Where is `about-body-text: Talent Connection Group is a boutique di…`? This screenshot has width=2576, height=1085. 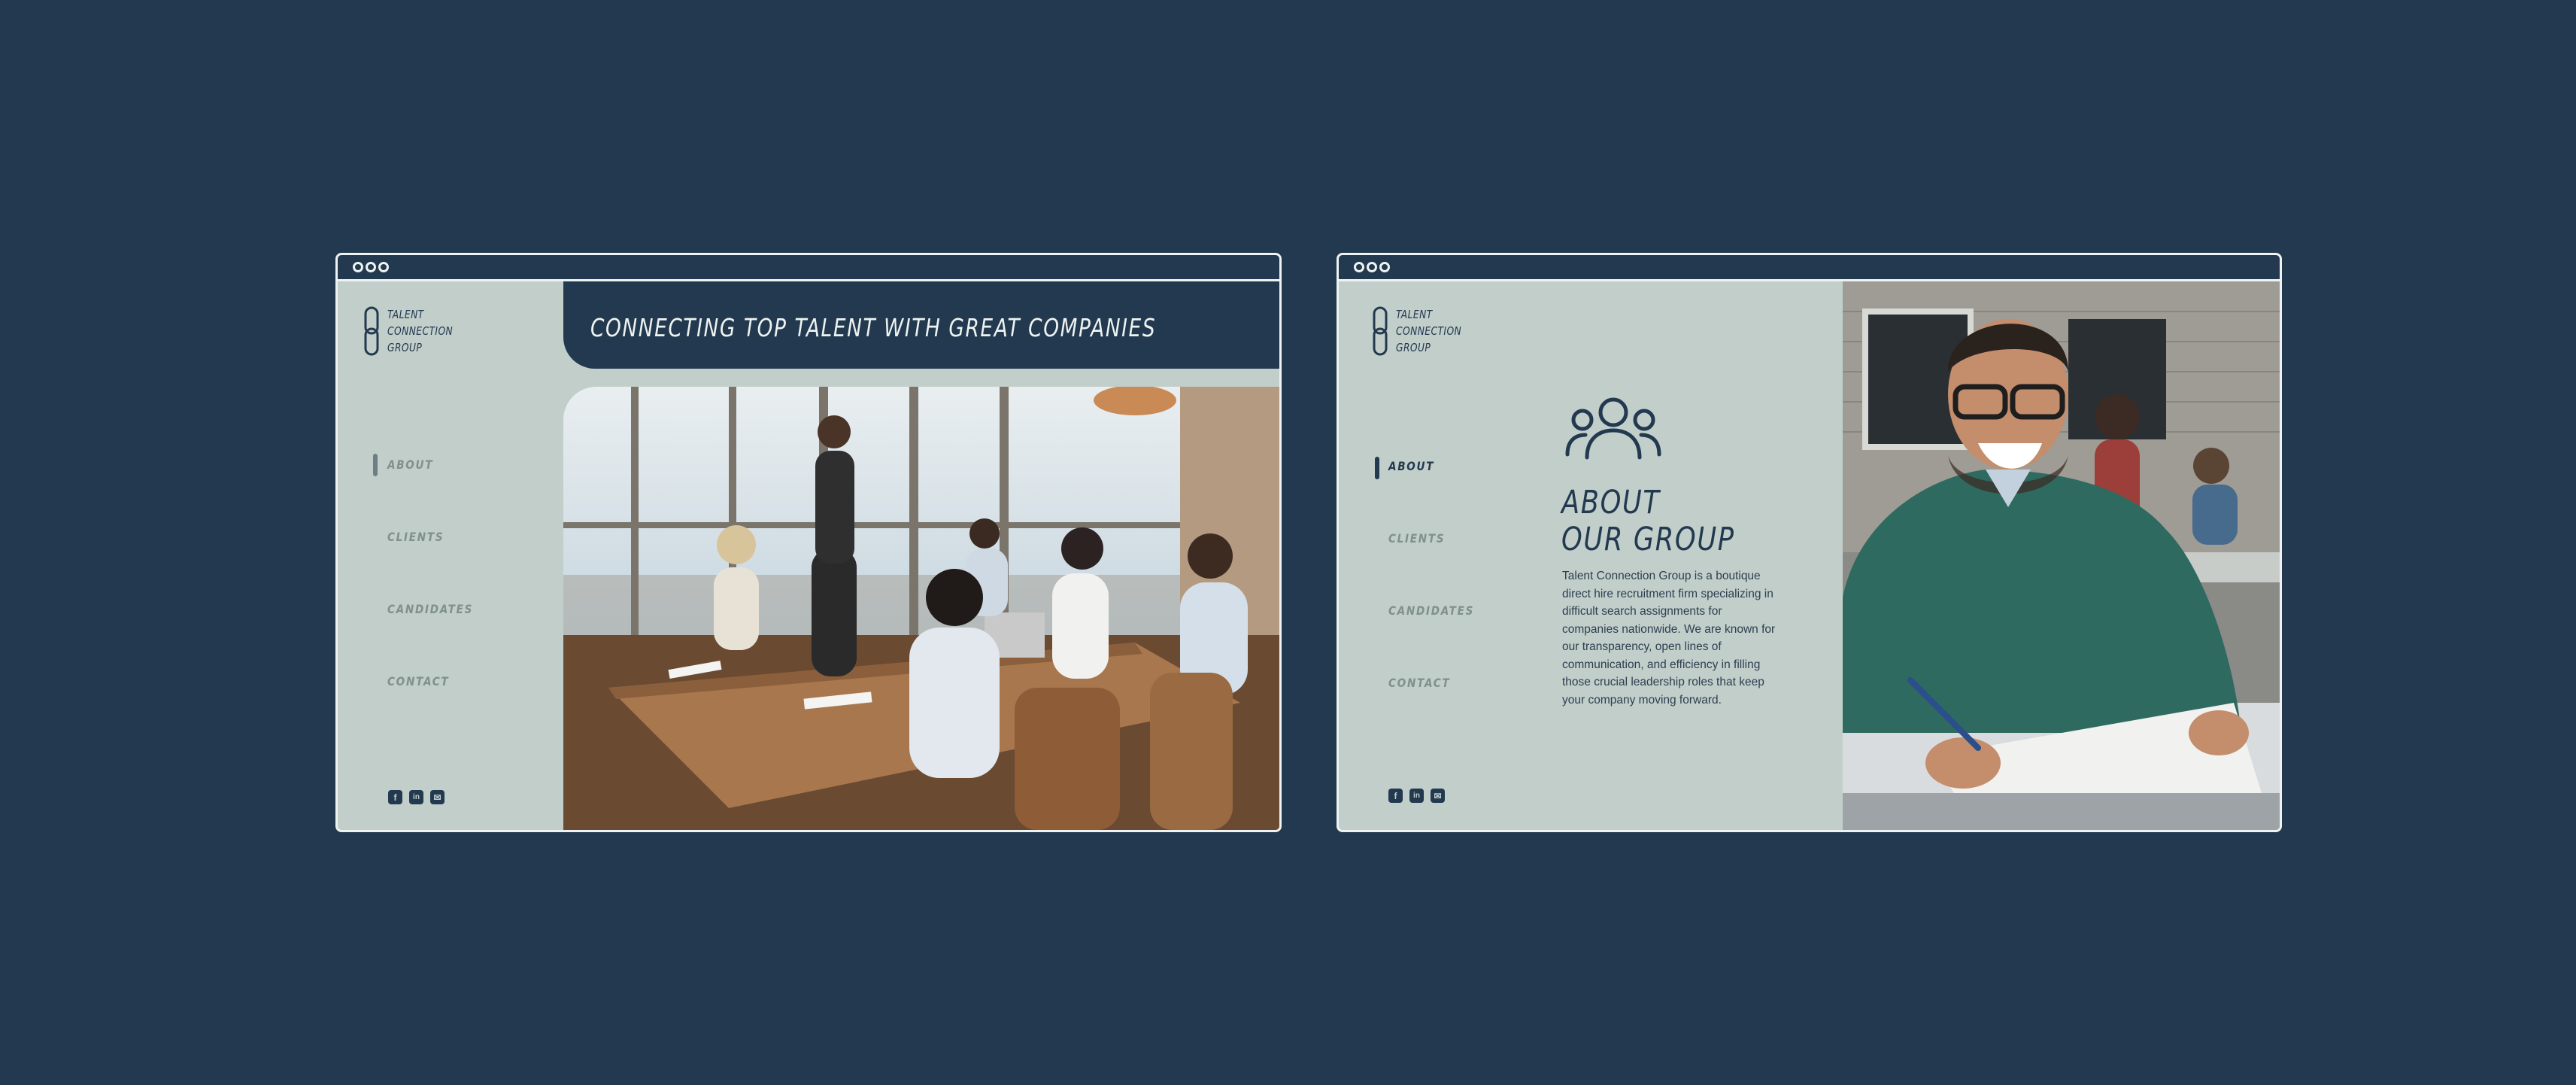
about-body-text: Talent Connection Group is a boutique di… is located at coordinates (1669, 638).